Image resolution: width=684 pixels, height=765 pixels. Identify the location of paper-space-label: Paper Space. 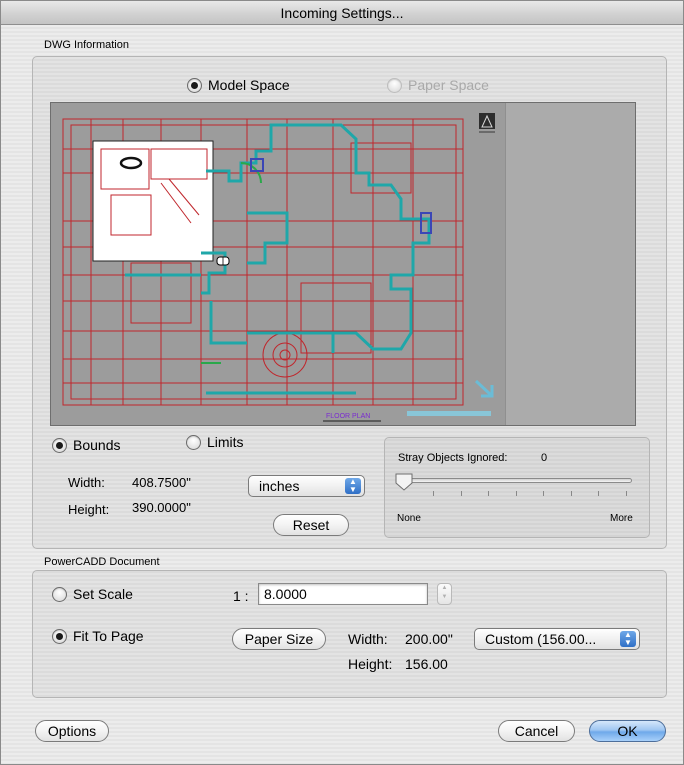
(448, 85).